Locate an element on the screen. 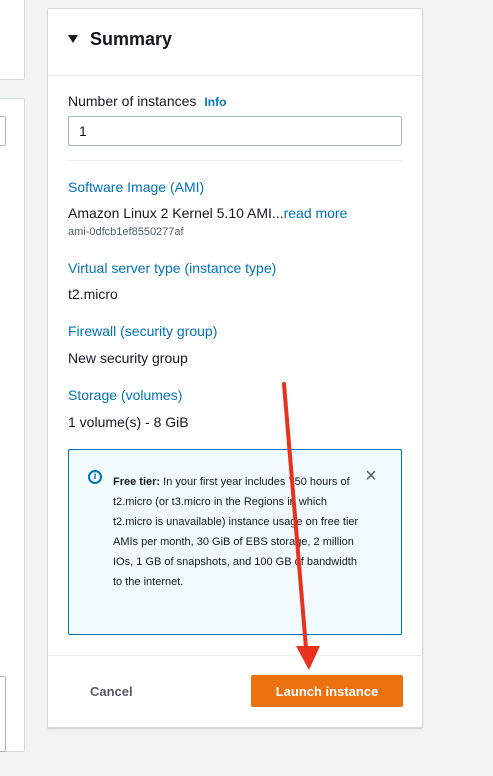 The width and height of the screenshot is (493, 776). firewall-link: Firewall (security group) is located at coordinates (142, 331).